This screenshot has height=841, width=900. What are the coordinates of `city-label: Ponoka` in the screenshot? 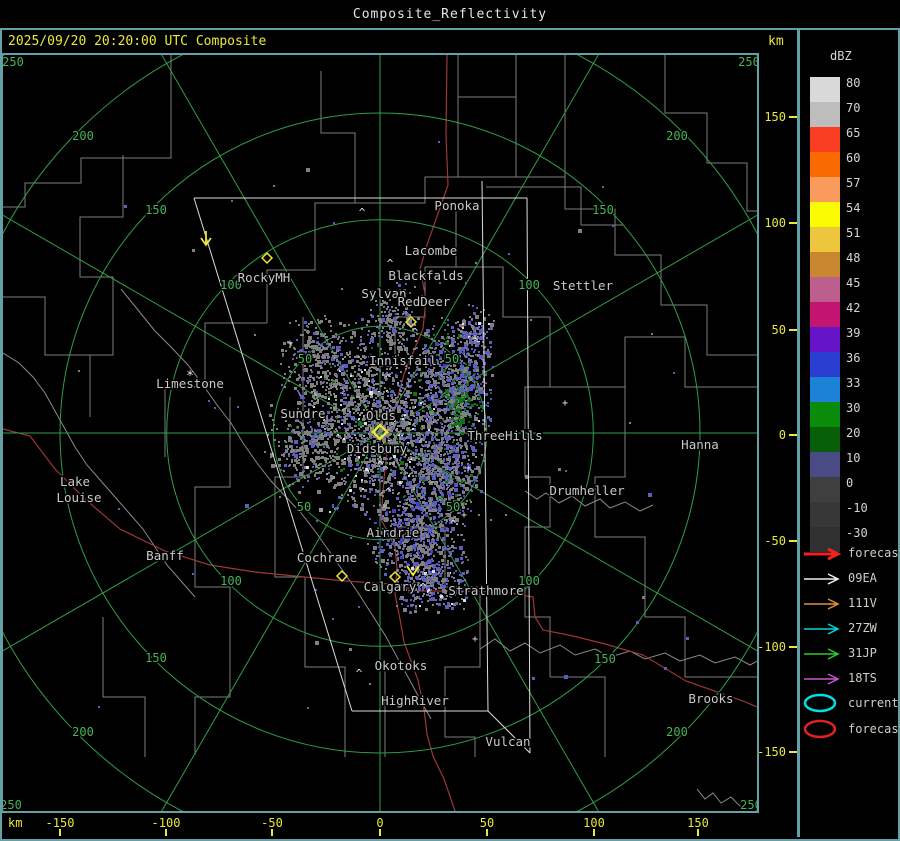 It's located at (456, 205).